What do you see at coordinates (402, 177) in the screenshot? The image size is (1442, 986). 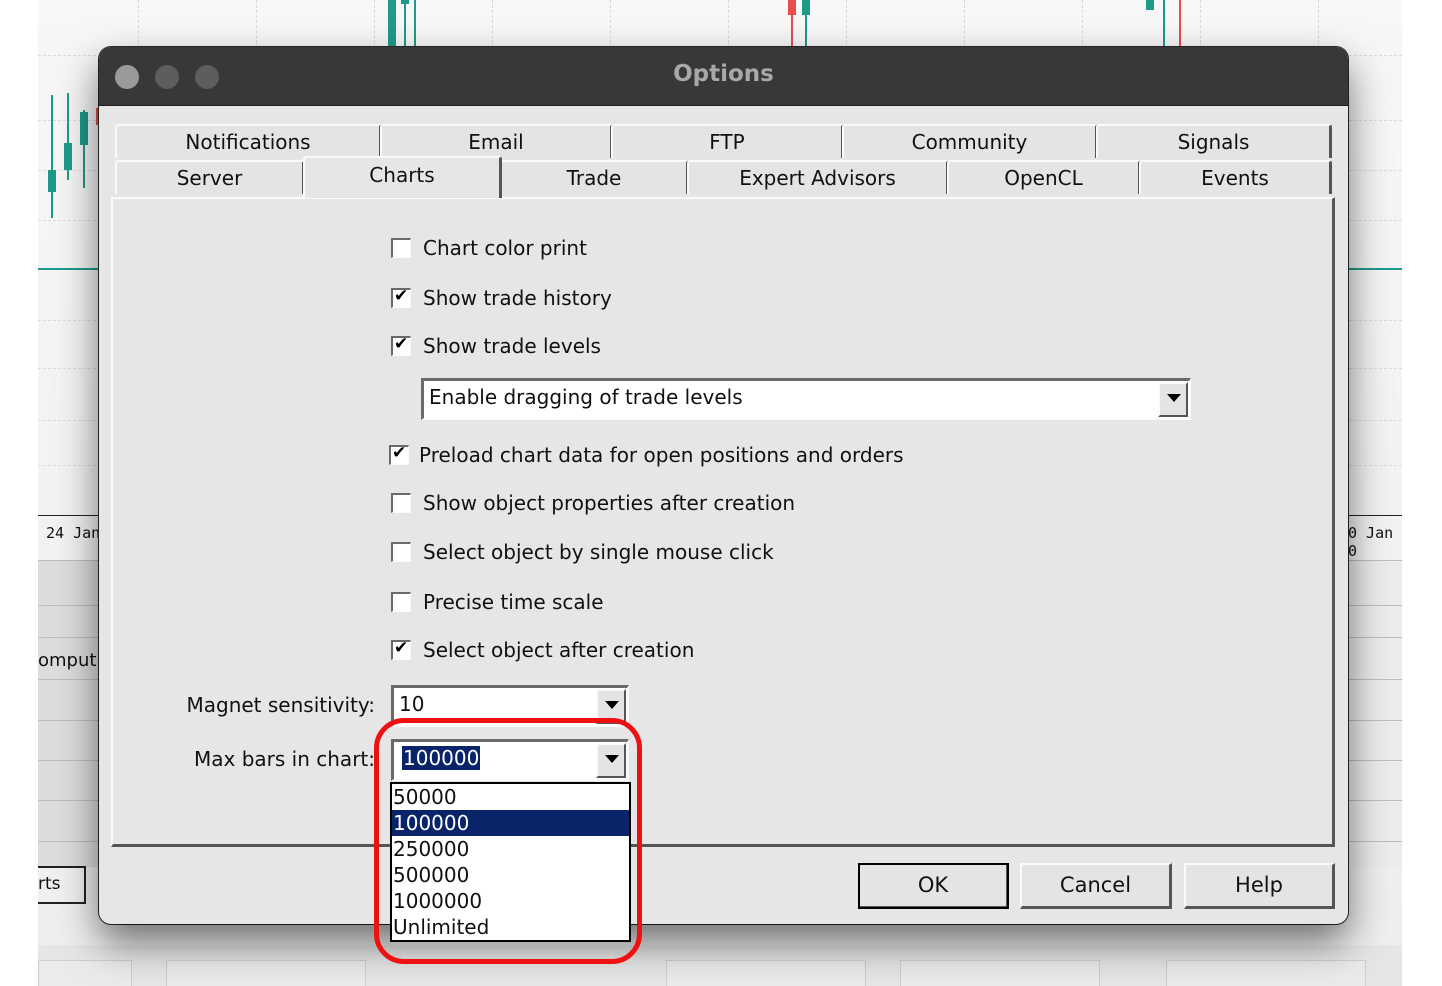 I see `tab-charts: Charts` at bounding box center [402, 177].